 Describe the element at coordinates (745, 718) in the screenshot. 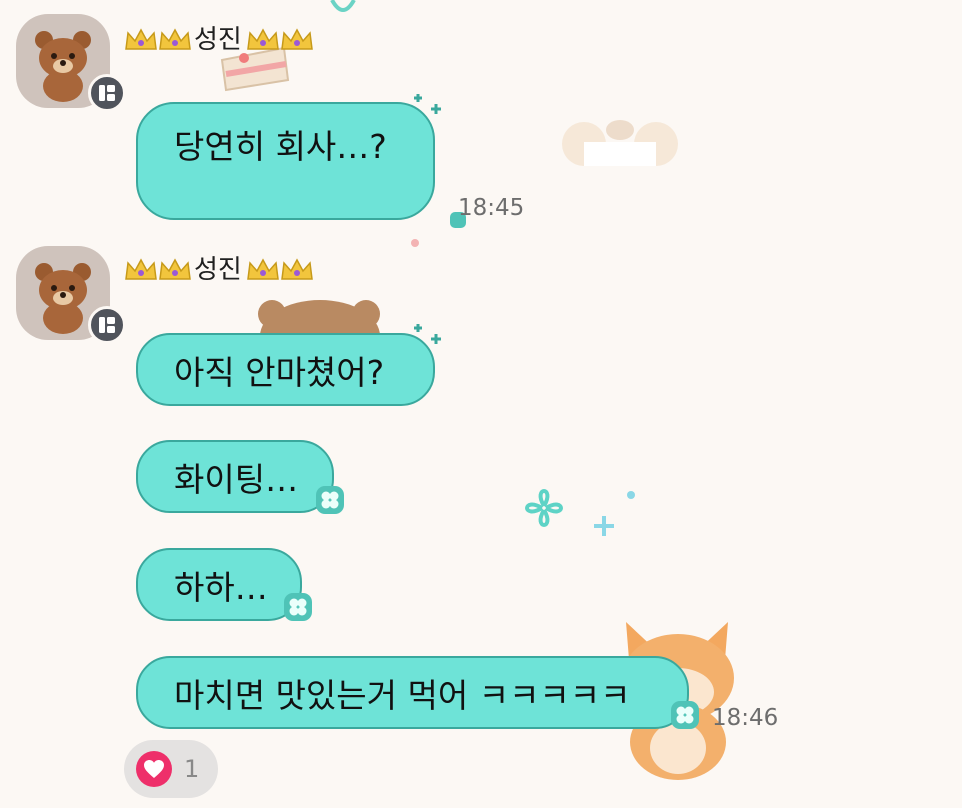

I see `timestamp: 18:46` at that location.